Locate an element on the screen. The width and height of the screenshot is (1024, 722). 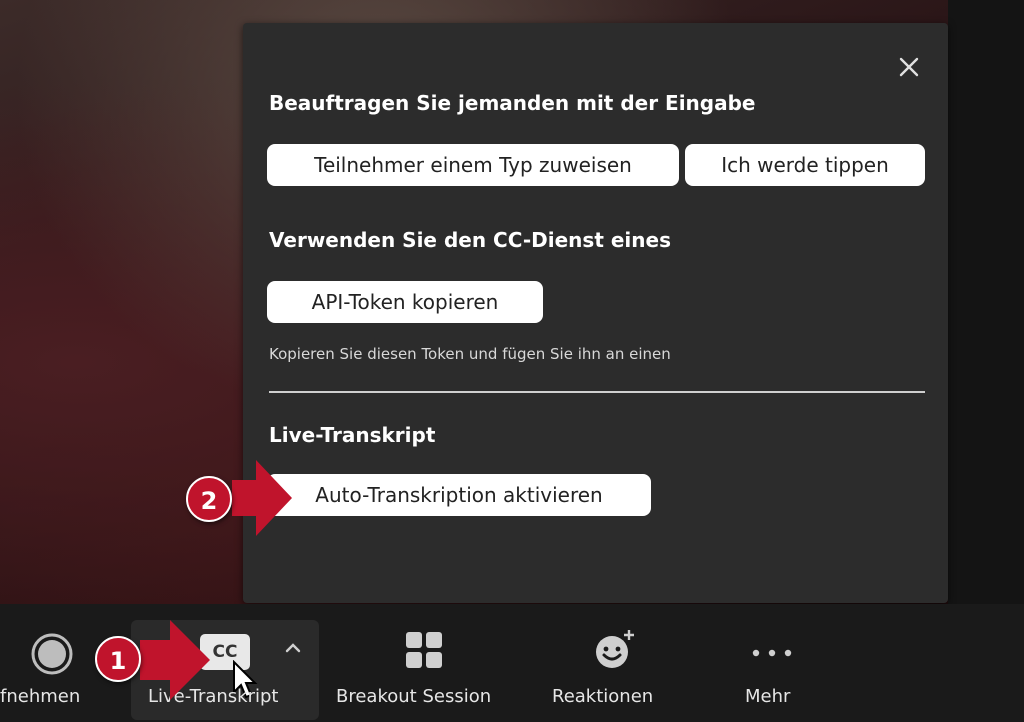
assign-participant-button: Teilnehmer einem Typ zuweisen is located at coordinates (473, 165).